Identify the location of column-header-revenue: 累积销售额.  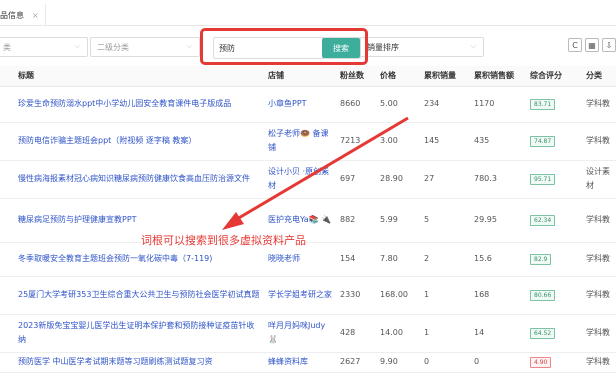
(498, 76).